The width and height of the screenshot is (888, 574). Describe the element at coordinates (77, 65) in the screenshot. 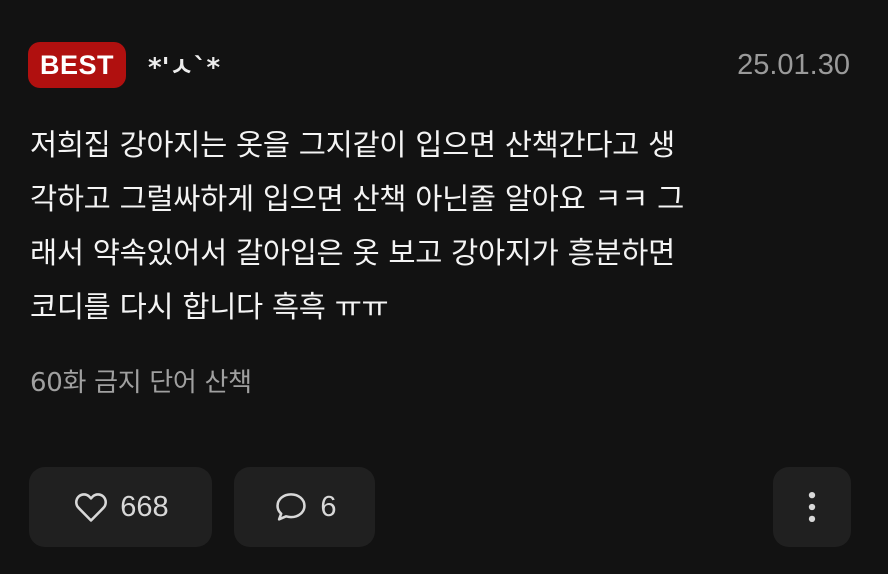

I see `best-badge: BEST` at that location.